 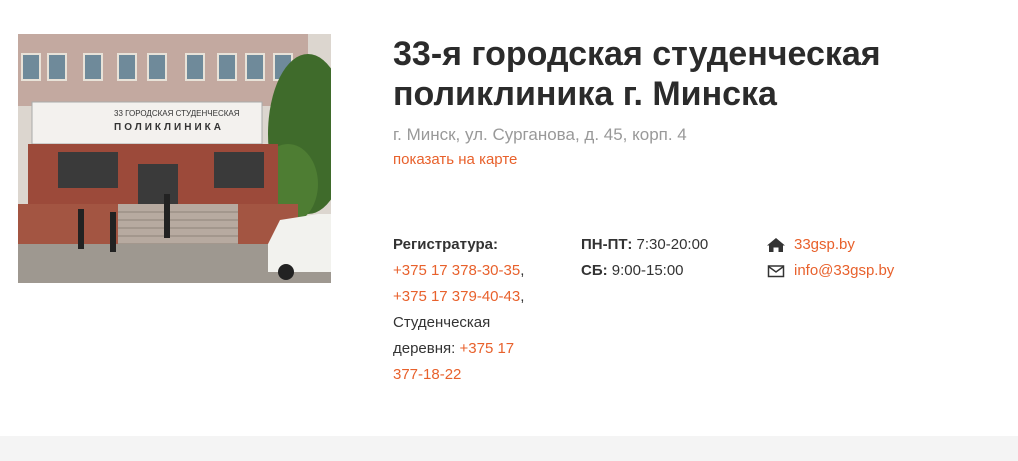 I want to click on weekdays-hours: ПН-ПТ: 7:30-20:00, so click(x=666, y=245).